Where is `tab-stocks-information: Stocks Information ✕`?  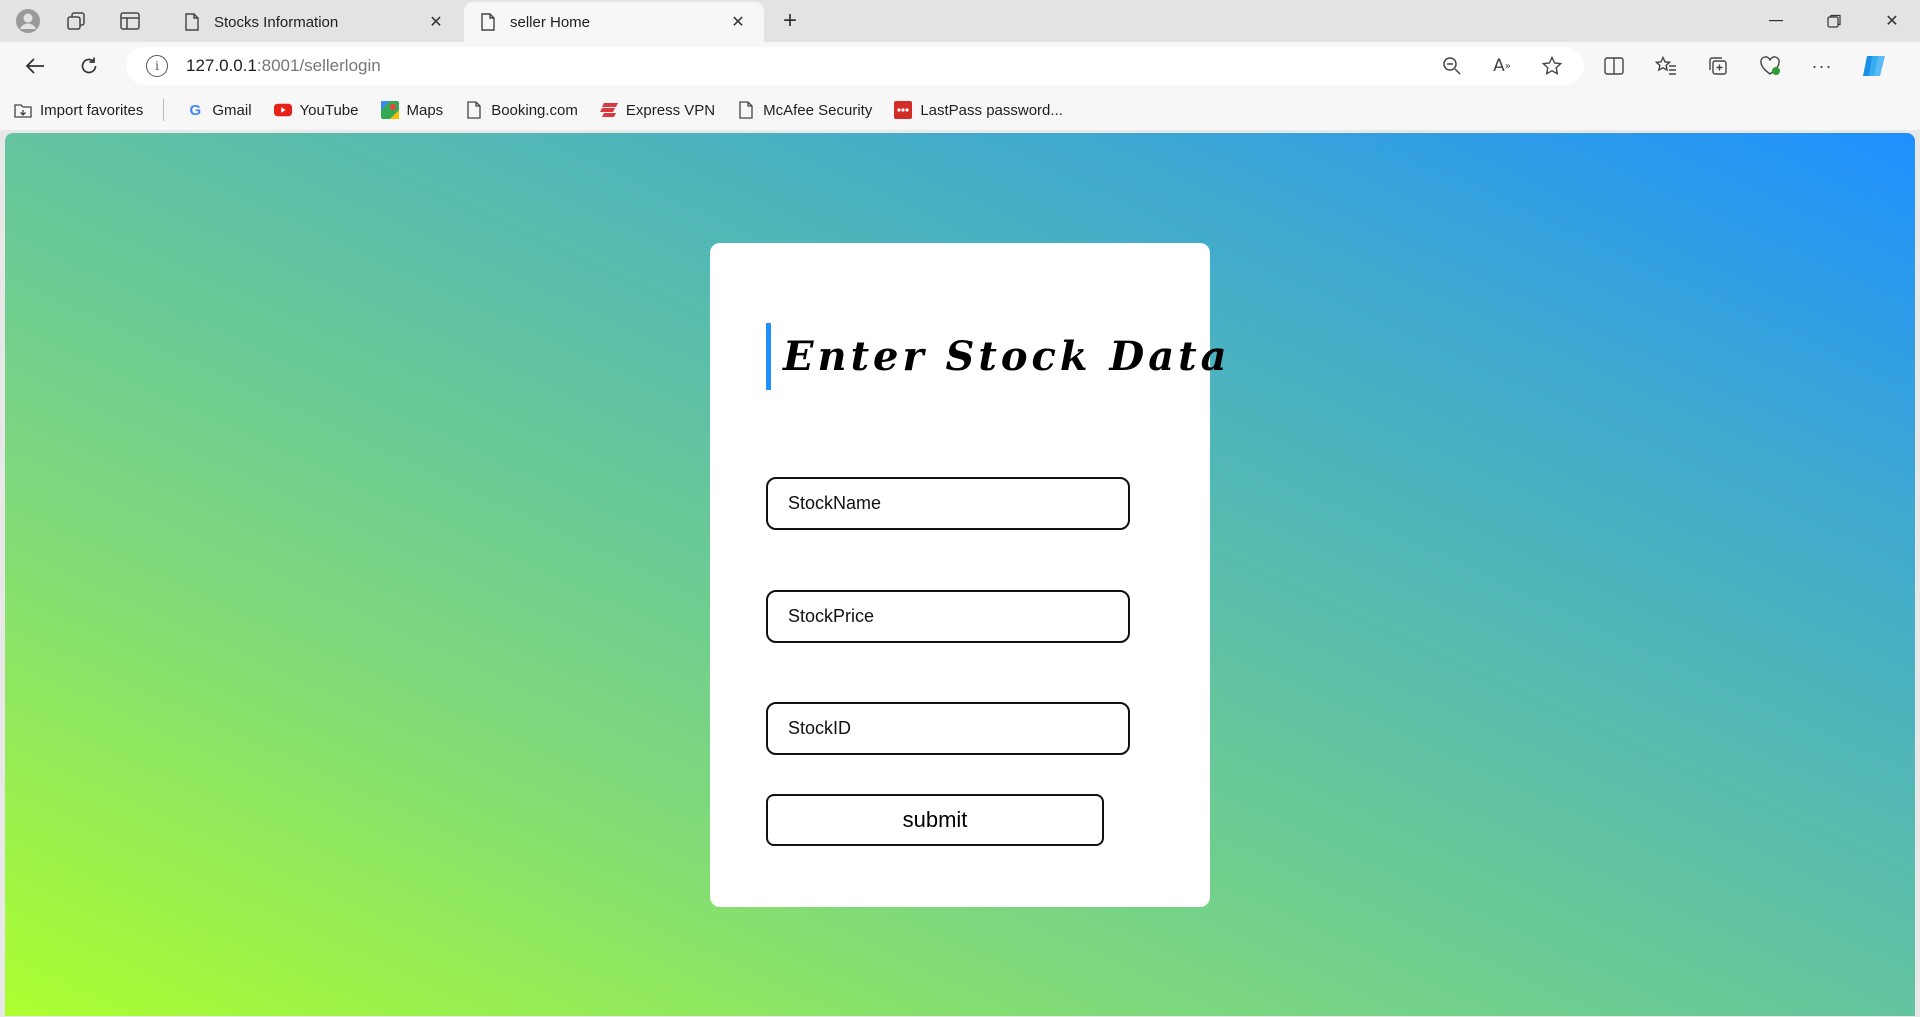
tab-stocks-information: Stocks Information ✕ is located at coordinates (315, 22).